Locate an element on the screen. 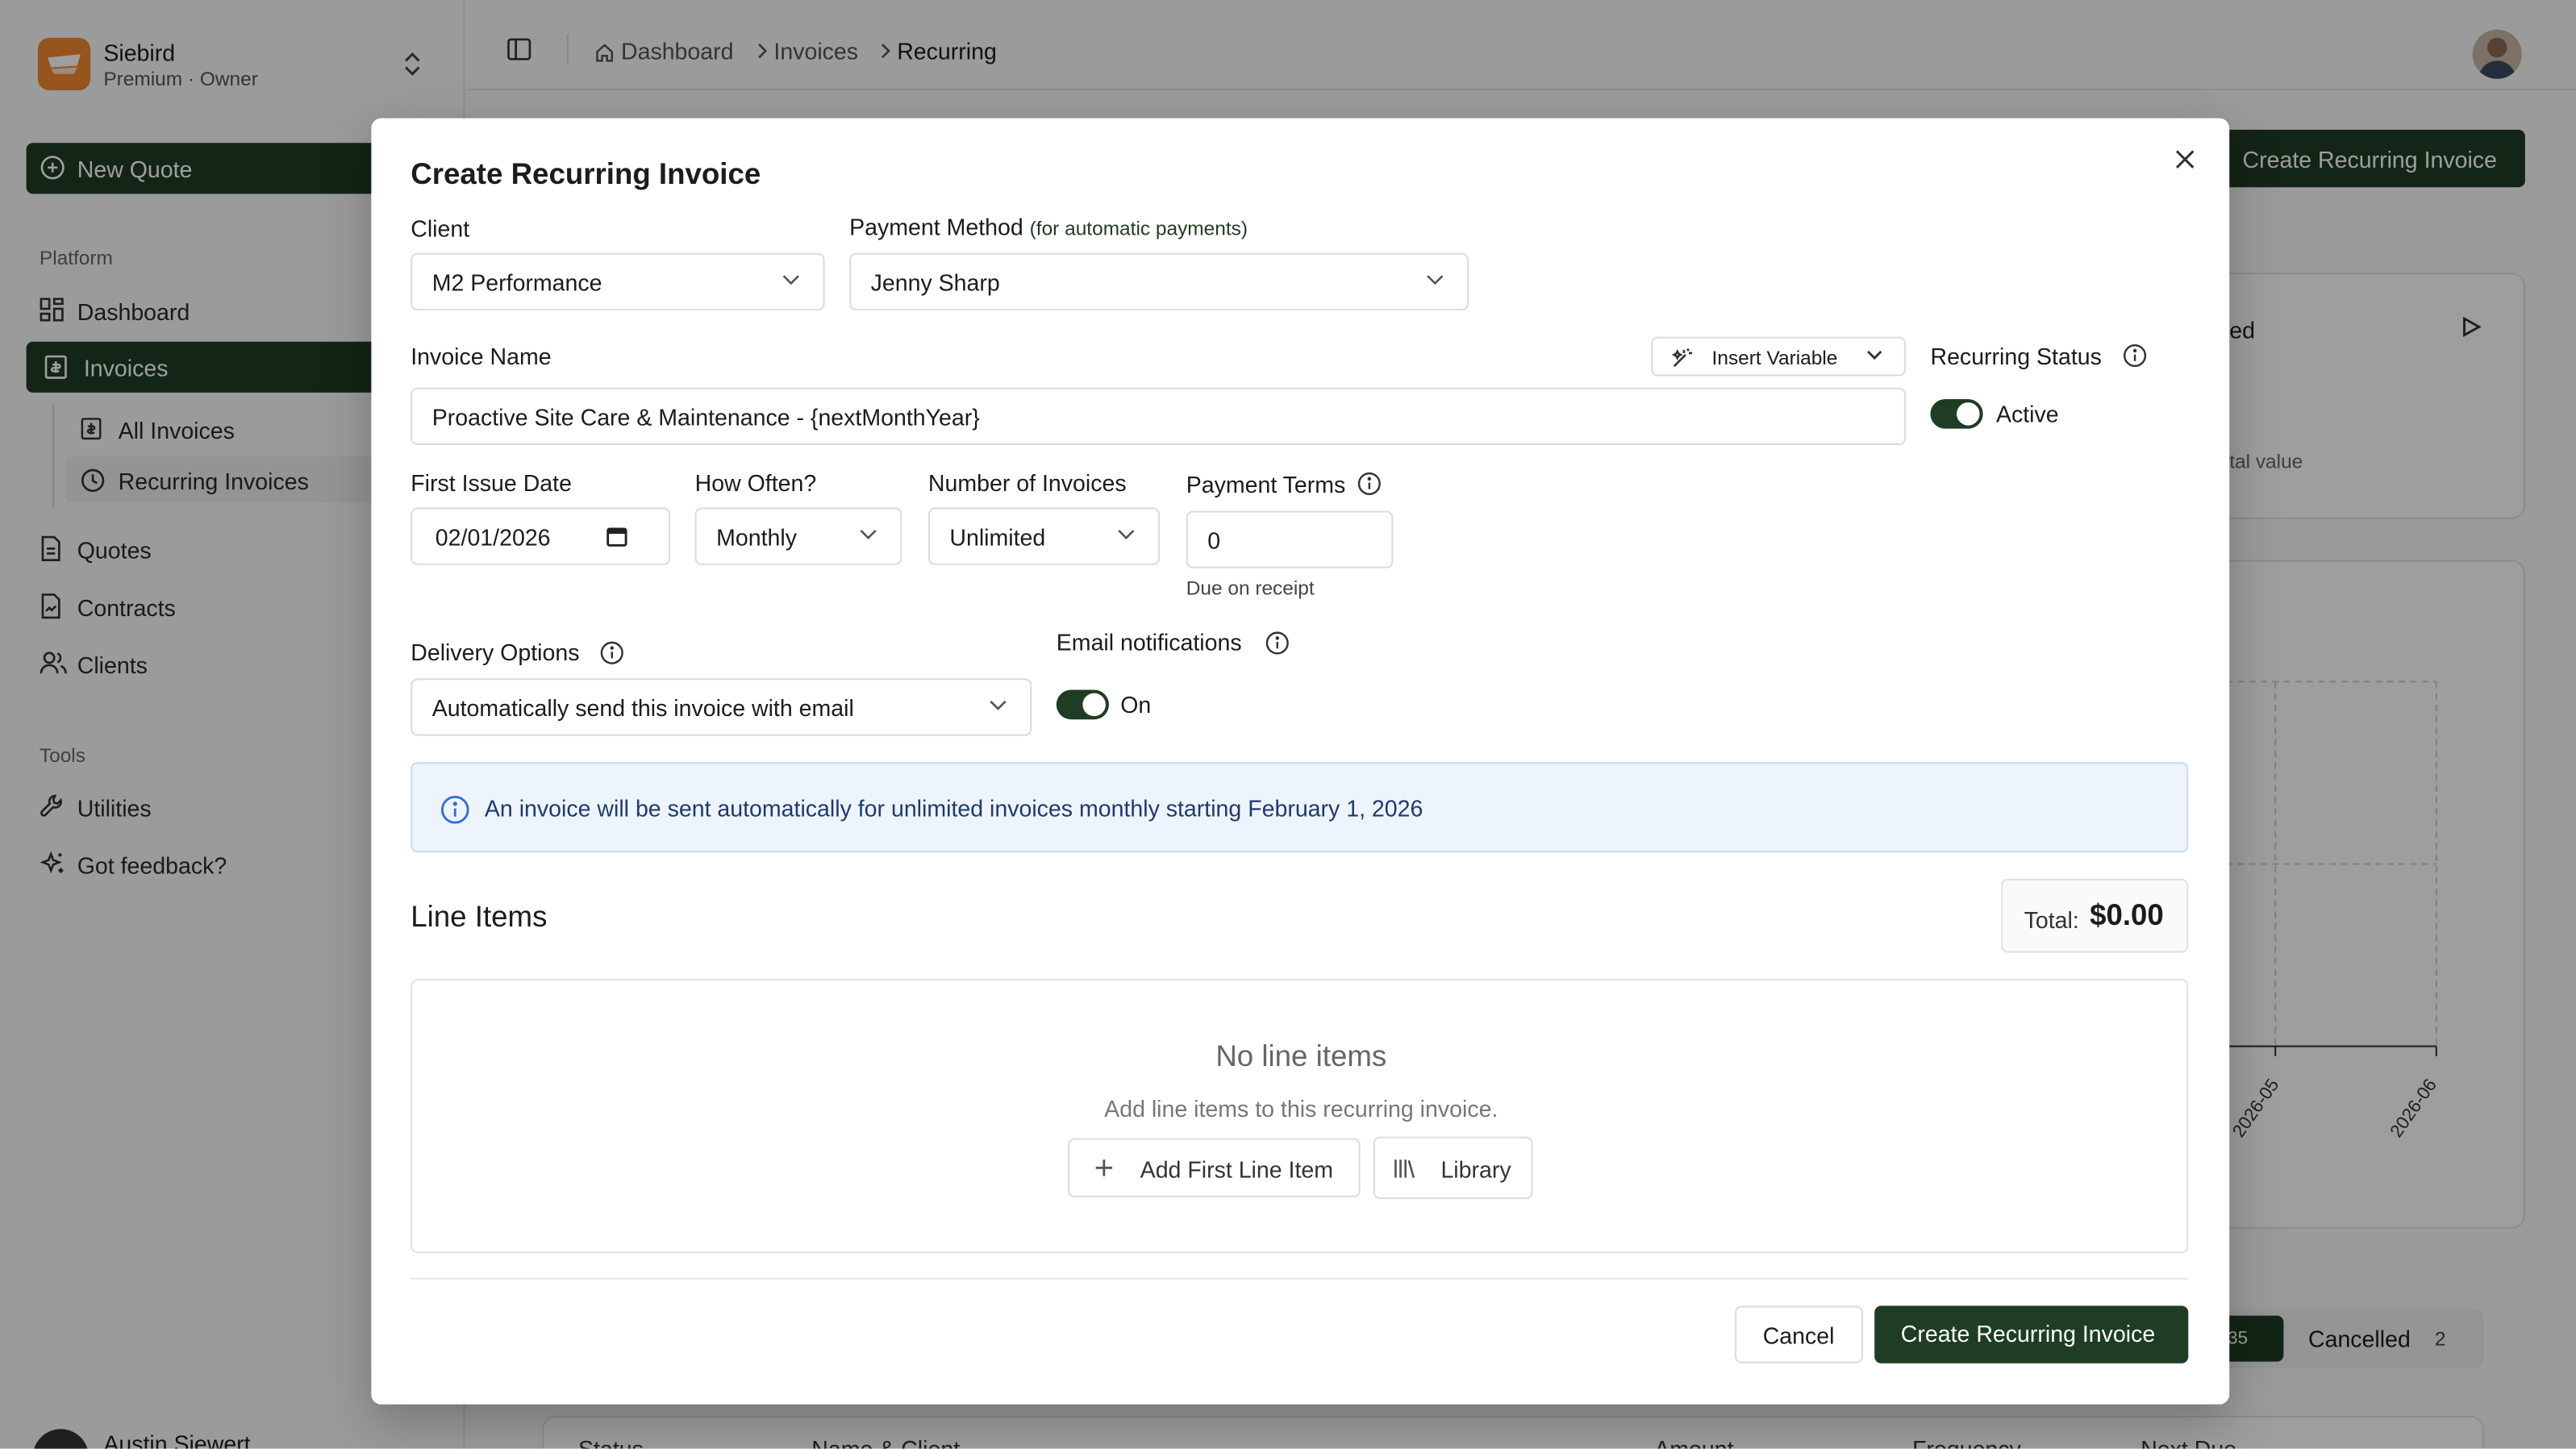 Image resolution: width=2576 pixels, height=1449 pixels. payment-method-label-text: Payment Method is located at coordinates (936, 226).